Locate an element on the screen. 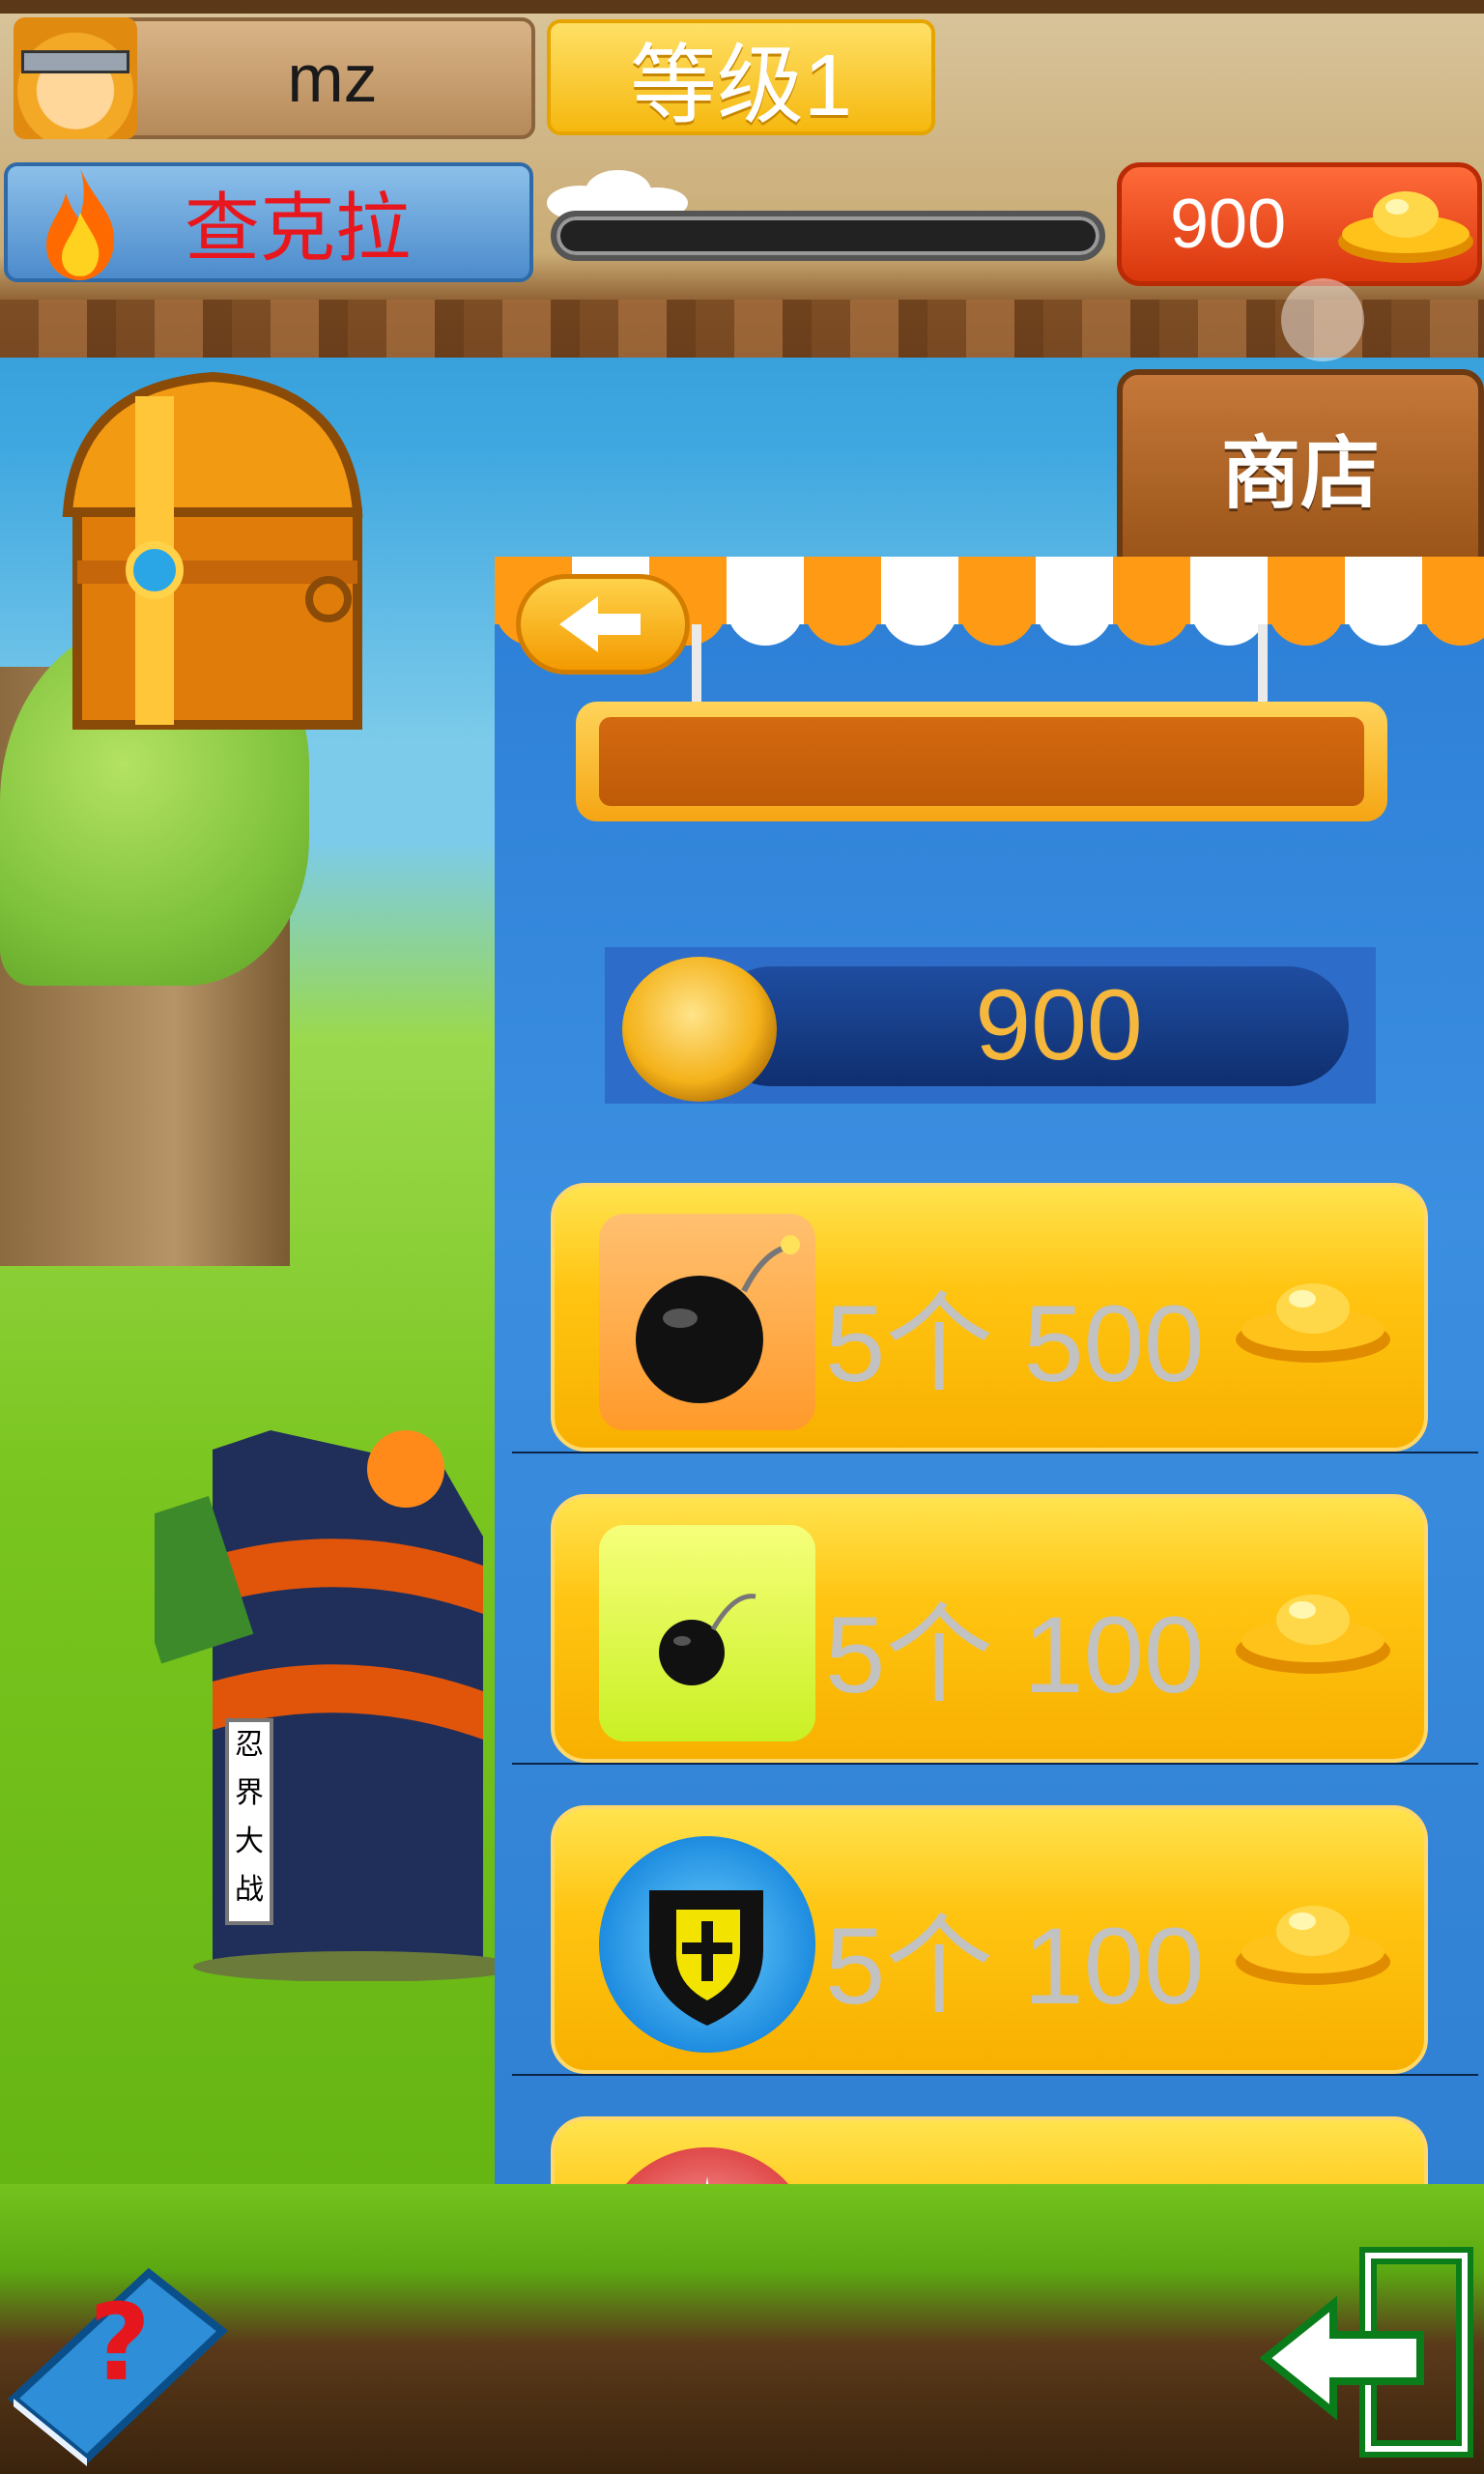 This screenshot has height=2474, width=1484. floating-orb is located at coordinates (1323, 320).